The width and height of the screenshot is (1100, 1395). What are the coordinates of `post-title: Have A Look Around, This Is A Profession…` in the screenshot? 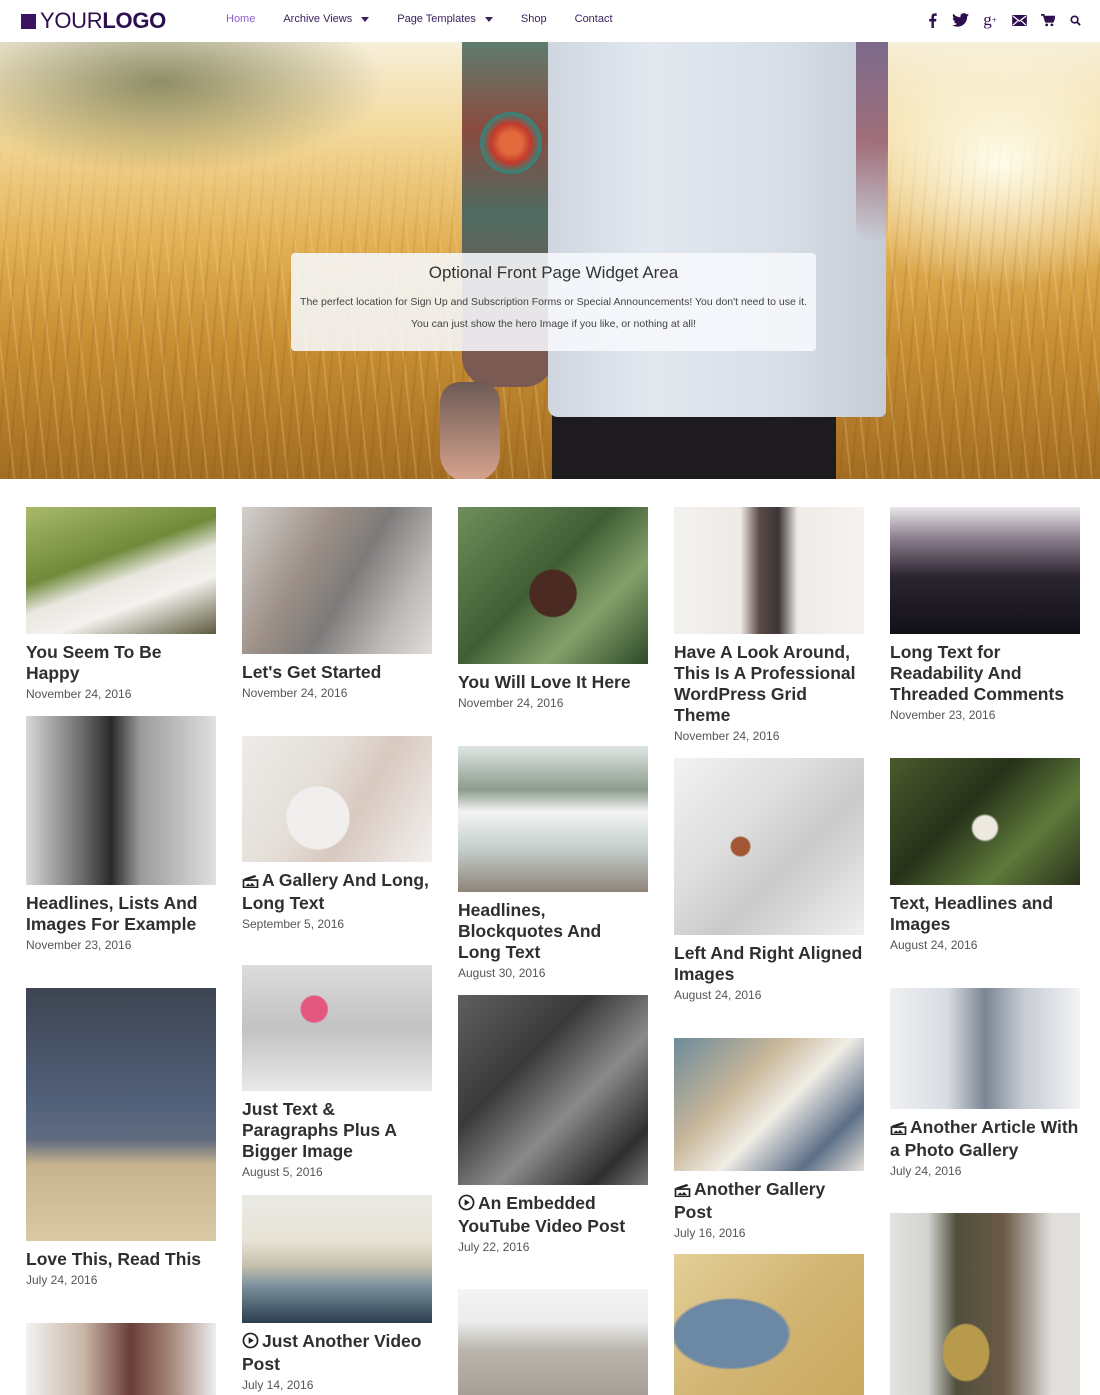 It's located at (769, 684).